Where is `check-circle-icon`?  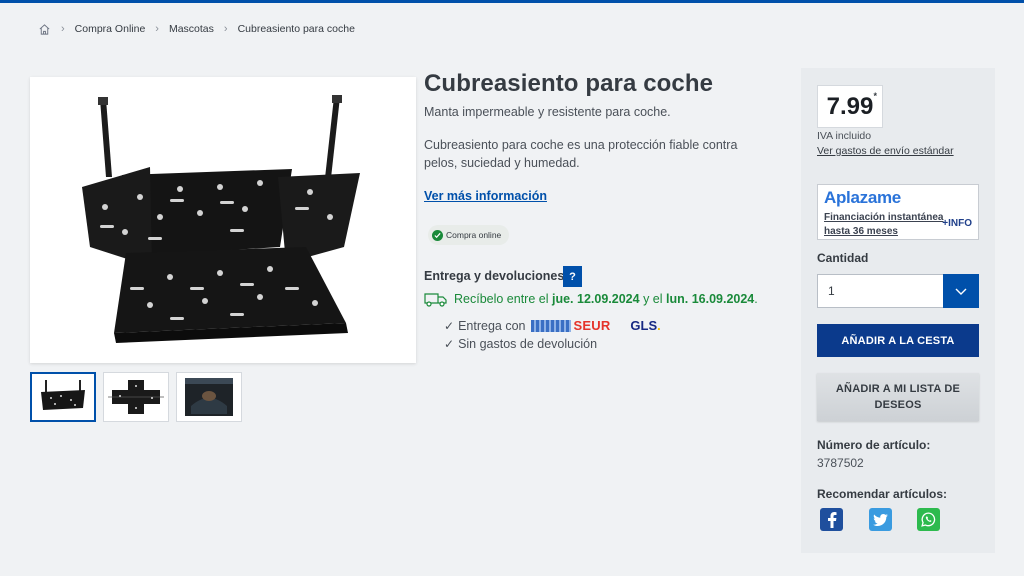
check-circle-icon is located at coordinates (437, 235).